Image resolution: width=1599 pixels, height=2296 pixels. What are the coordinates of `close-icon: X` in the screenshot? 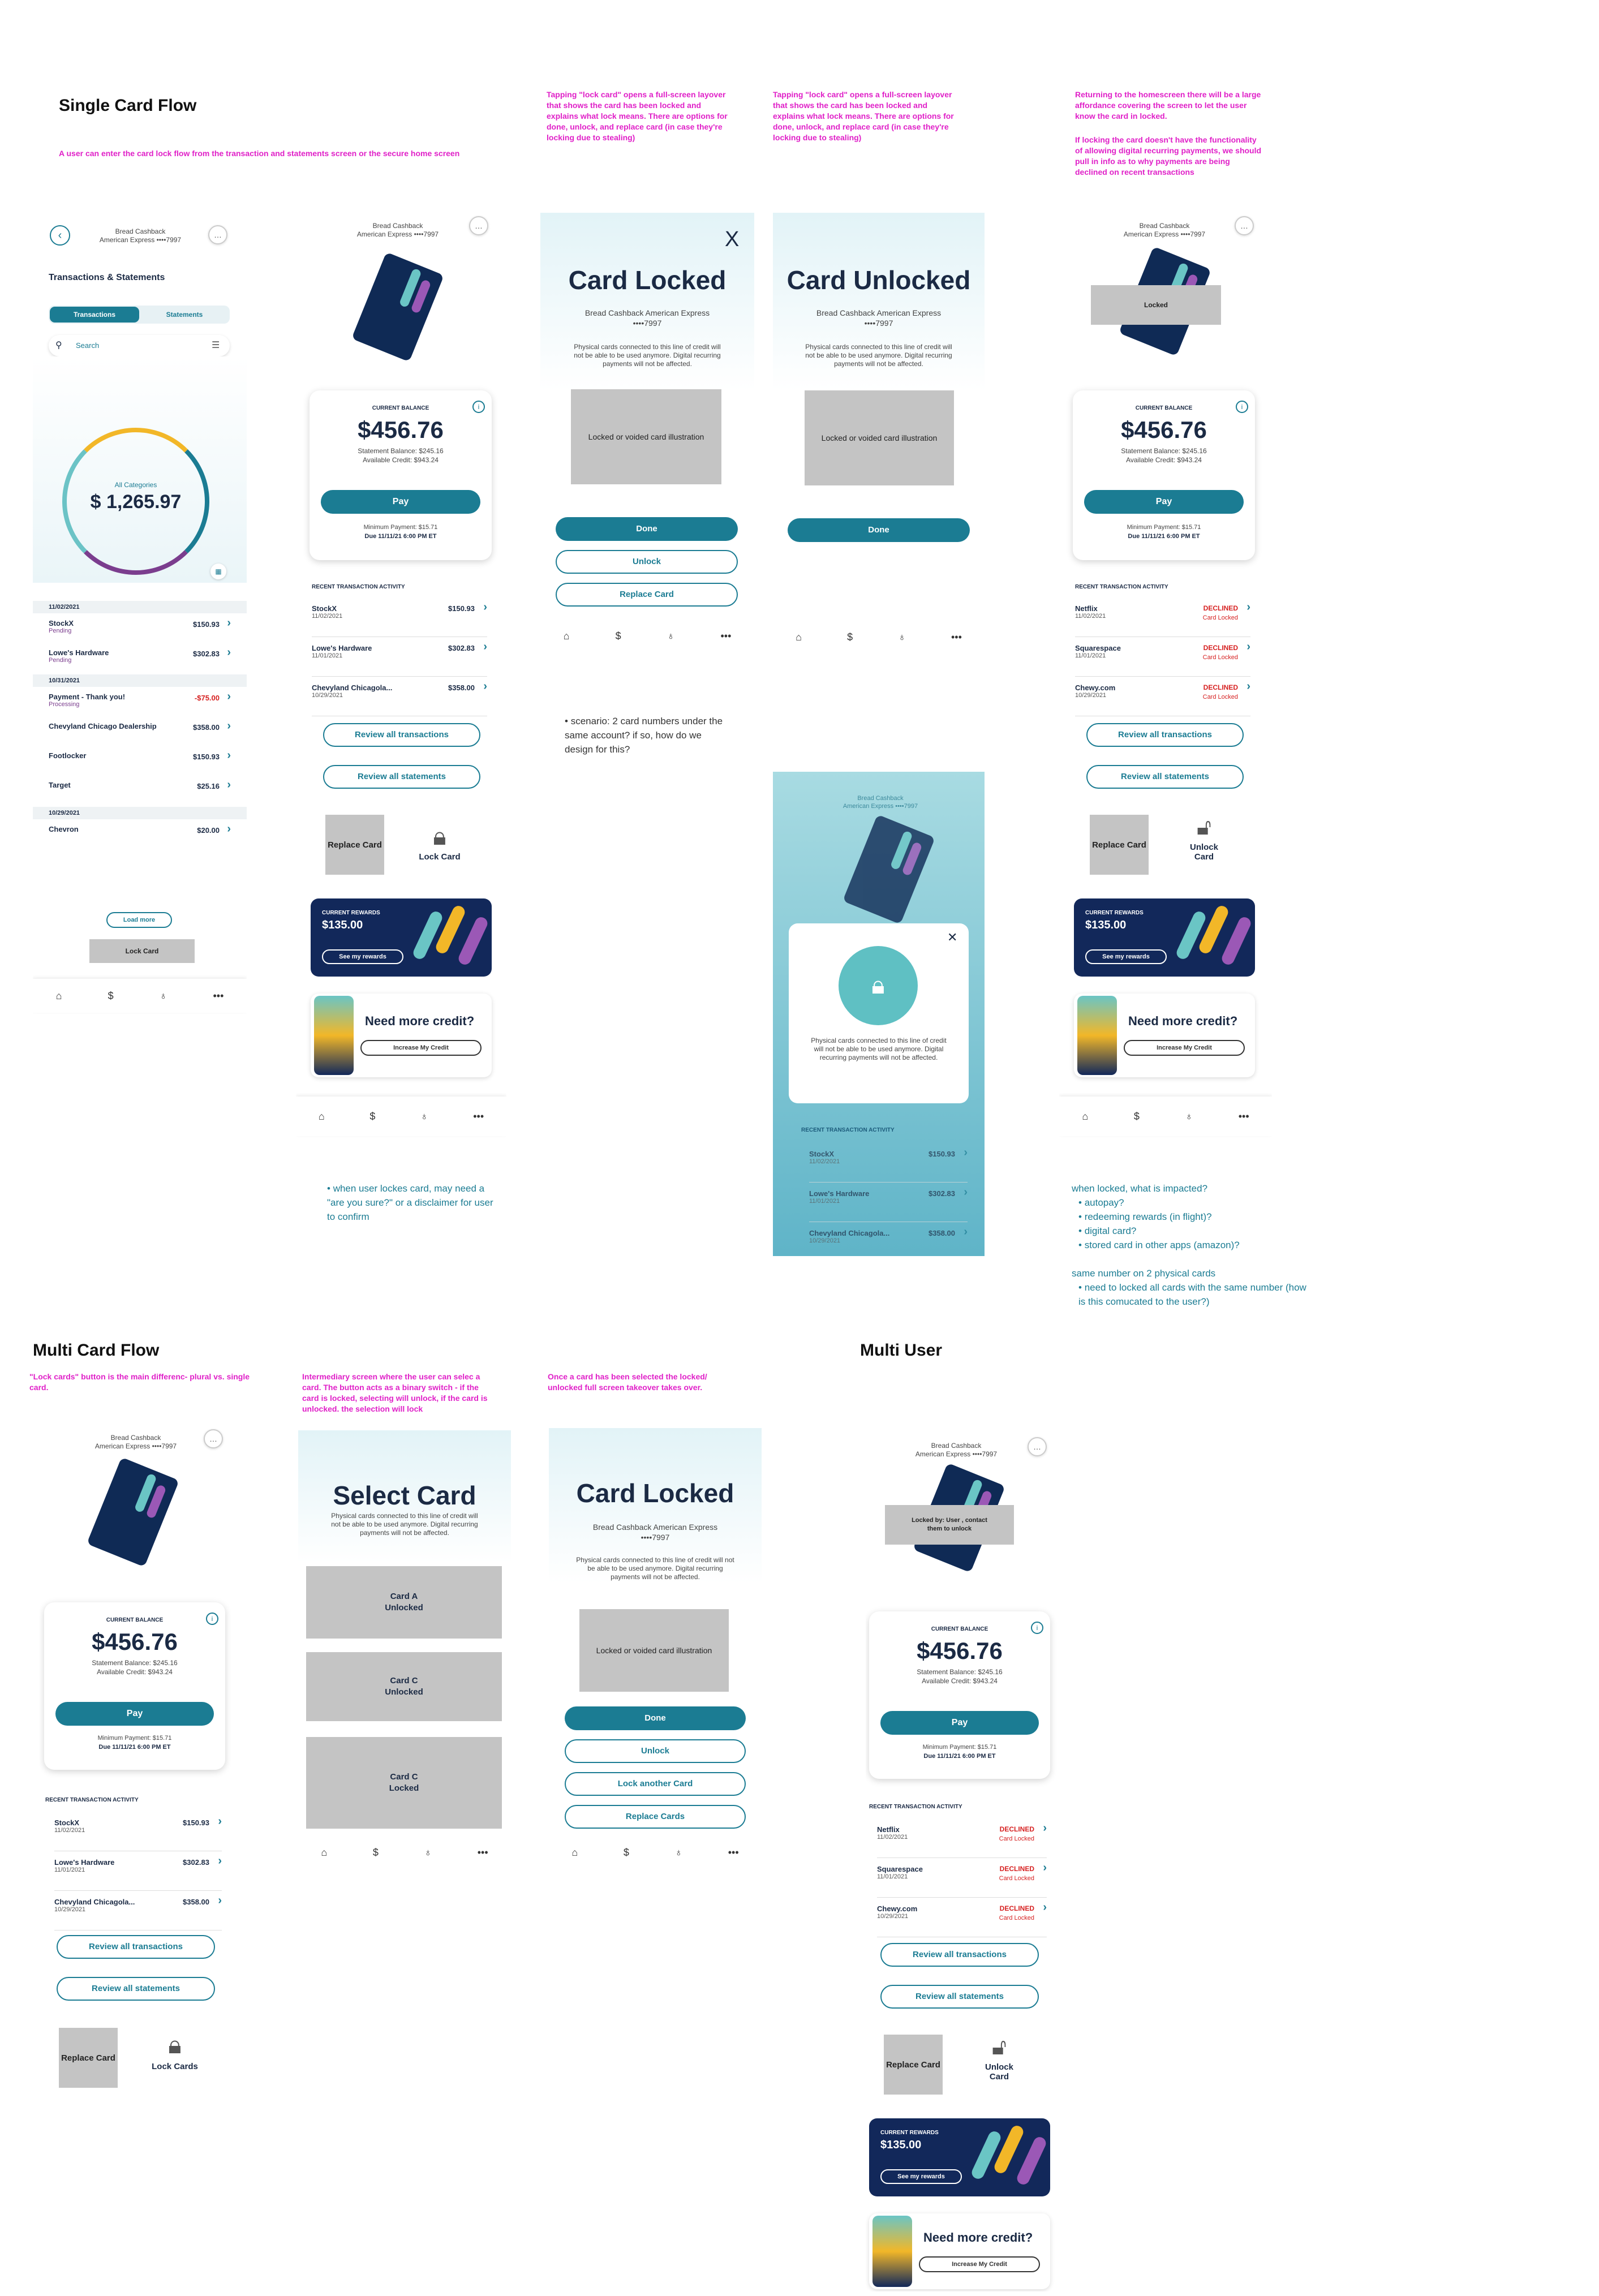 It's located at (732, 240).